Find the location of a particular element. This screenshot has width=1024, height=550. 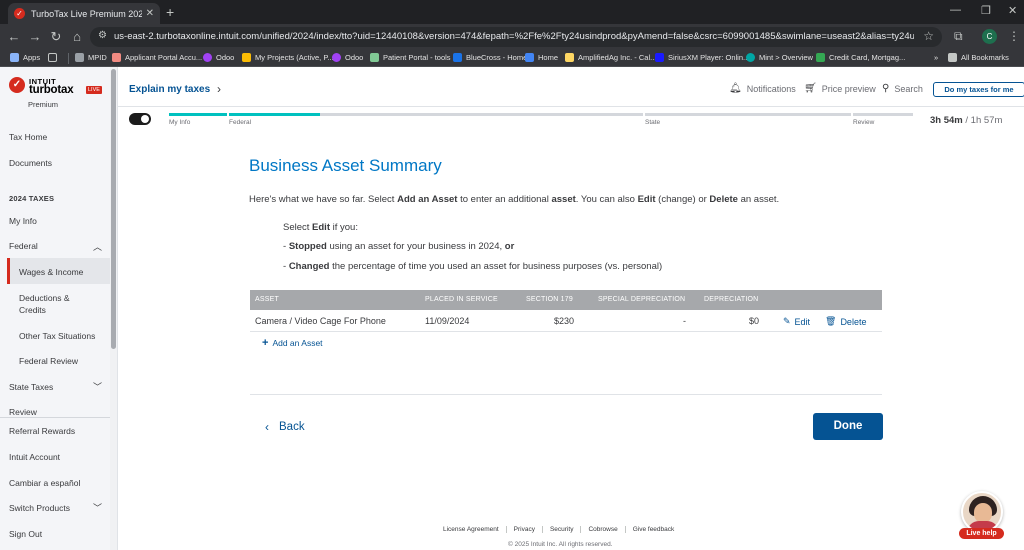

edit-asset-link: ✎ Edit is located at coordinates (796, 321).